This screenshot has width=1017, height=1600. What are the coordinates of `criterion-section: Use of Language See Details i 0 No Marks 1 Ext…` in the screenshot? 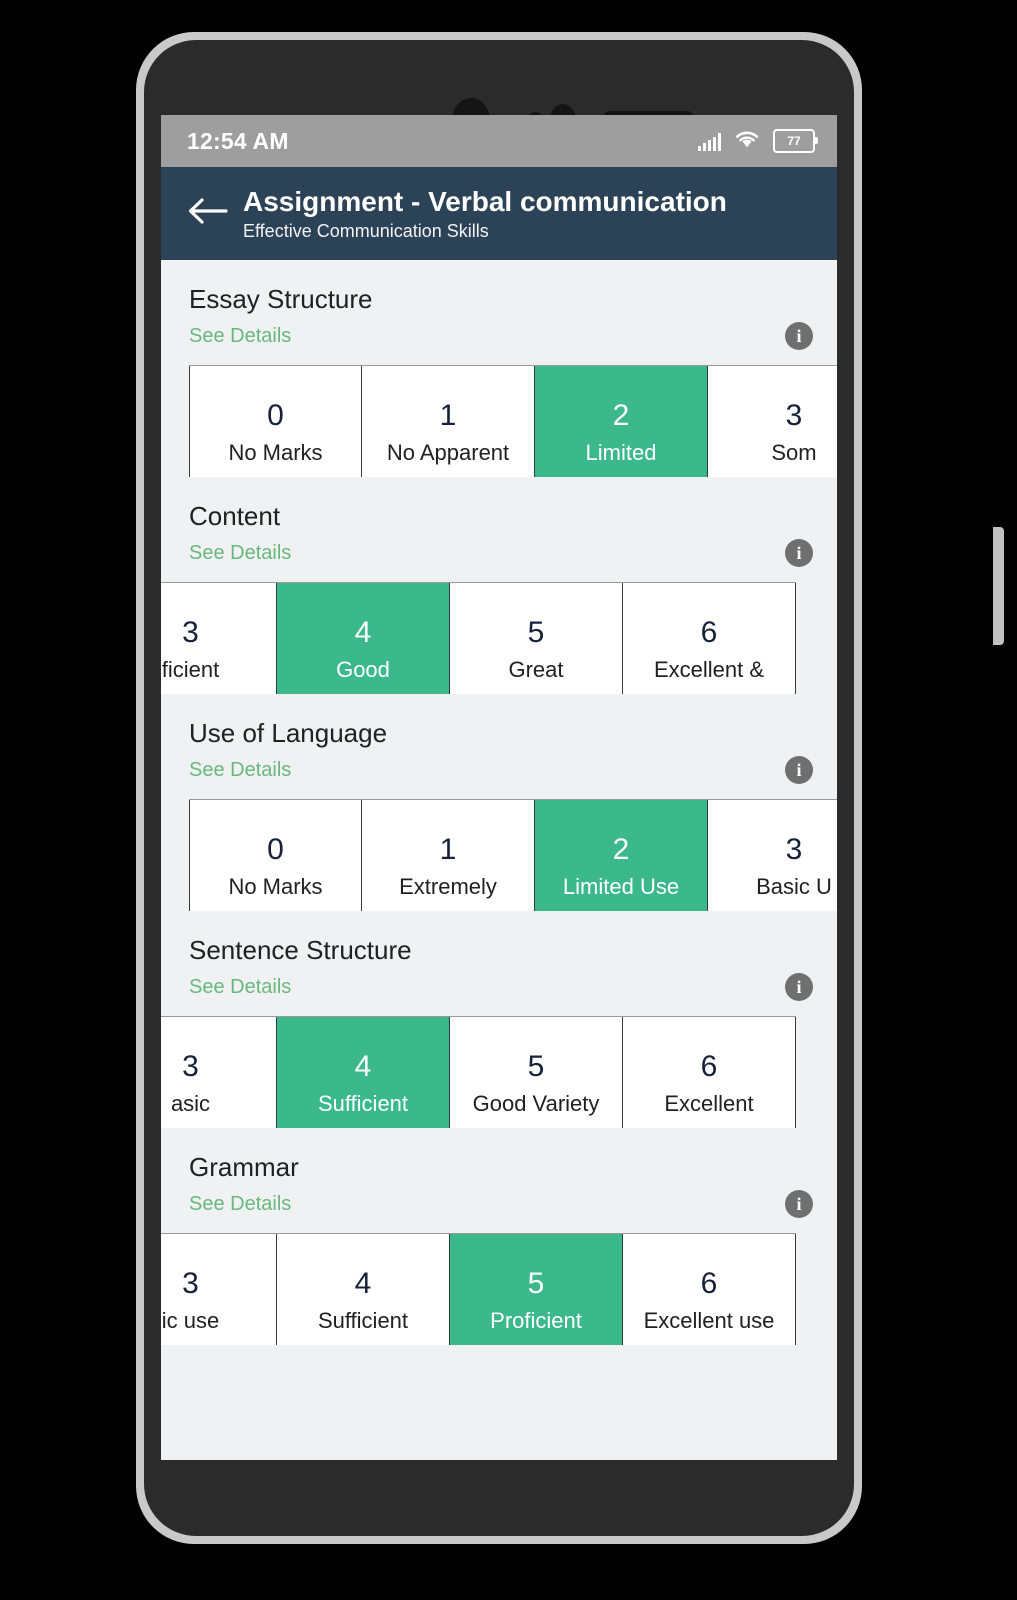 It's located at (499, 802).